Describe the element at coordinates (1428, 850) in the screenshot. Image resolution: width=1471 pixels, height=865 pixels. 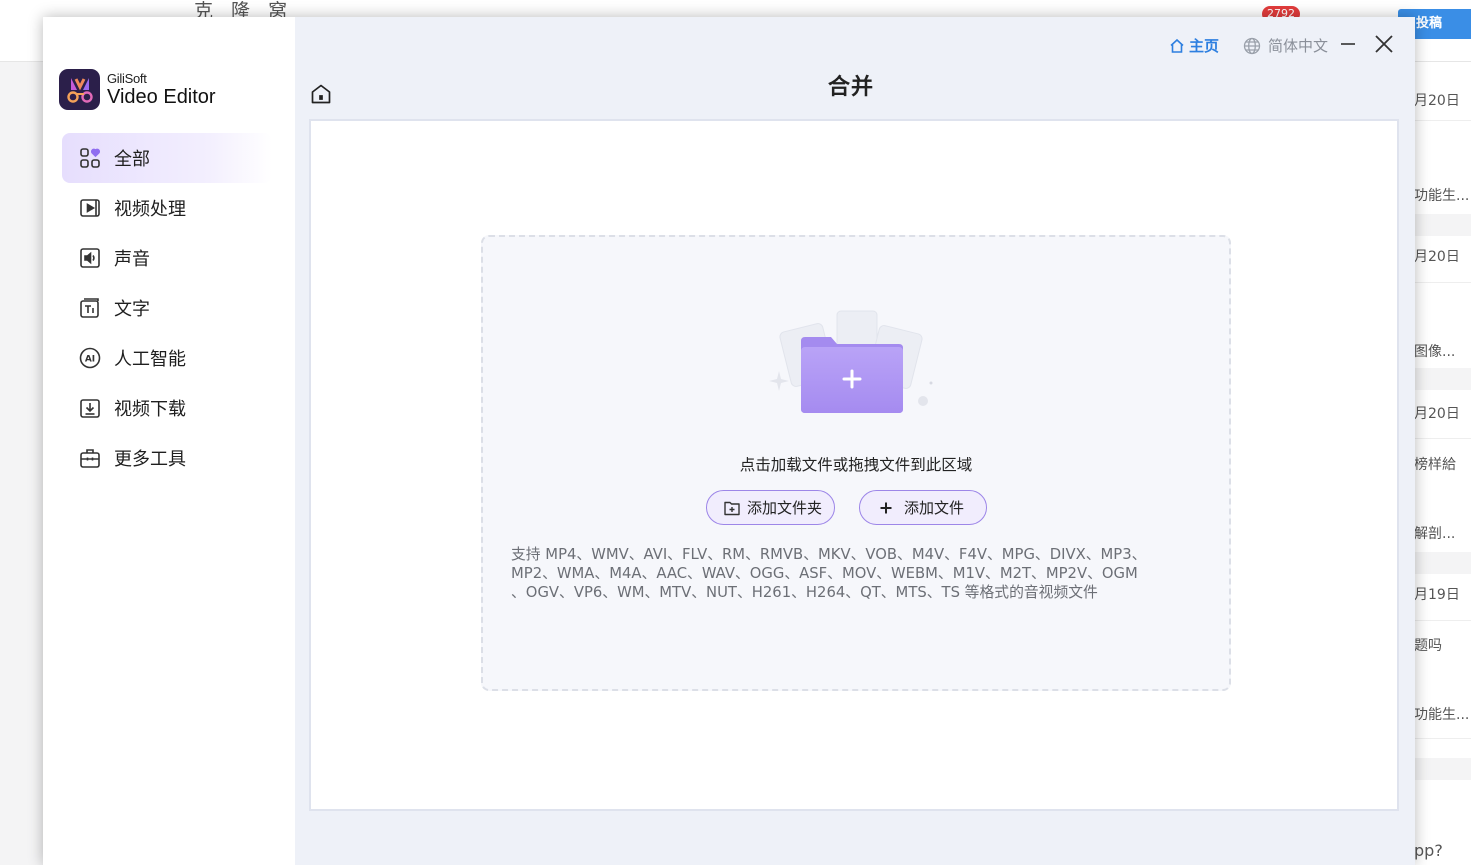
I see `feed-item: pp?` at that location.